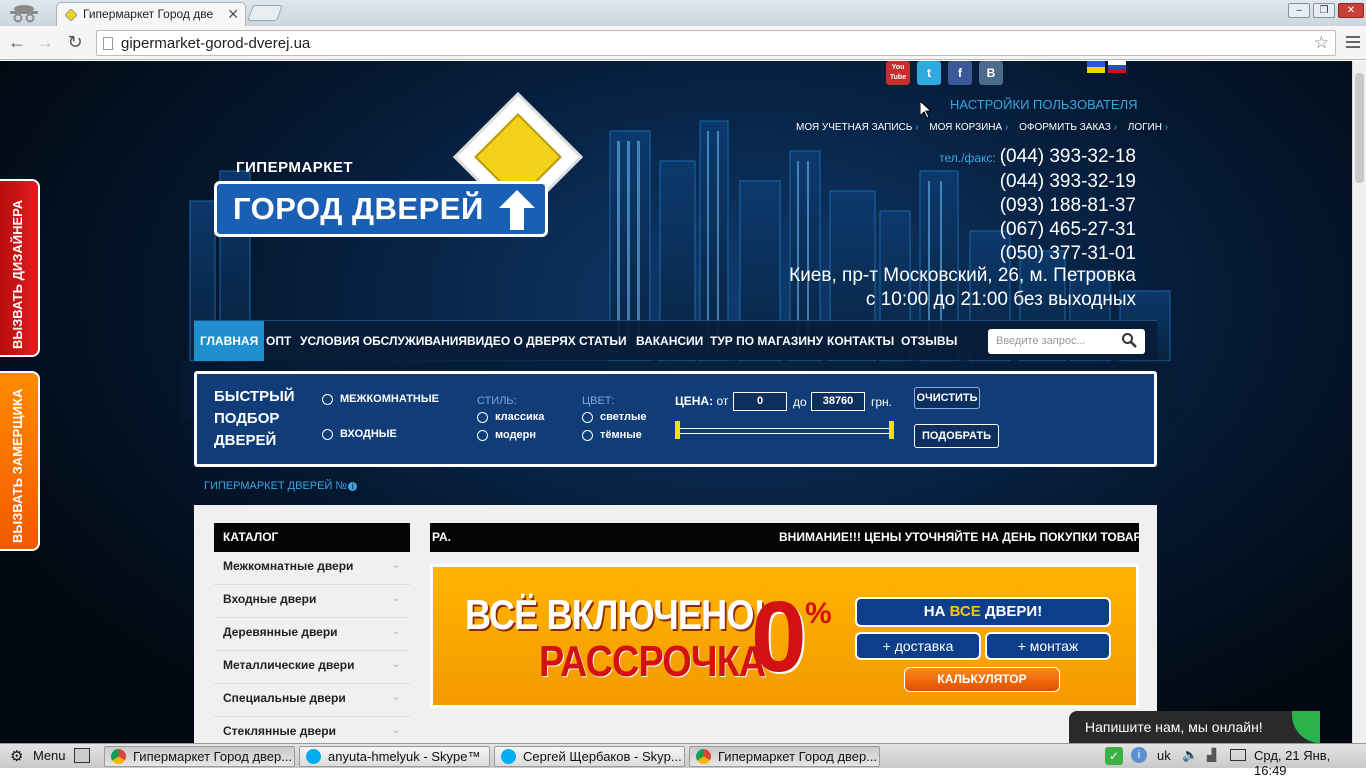 This screenshot has height=778, width=1366. I want to click on price-to-label: до, so click(800, 402).